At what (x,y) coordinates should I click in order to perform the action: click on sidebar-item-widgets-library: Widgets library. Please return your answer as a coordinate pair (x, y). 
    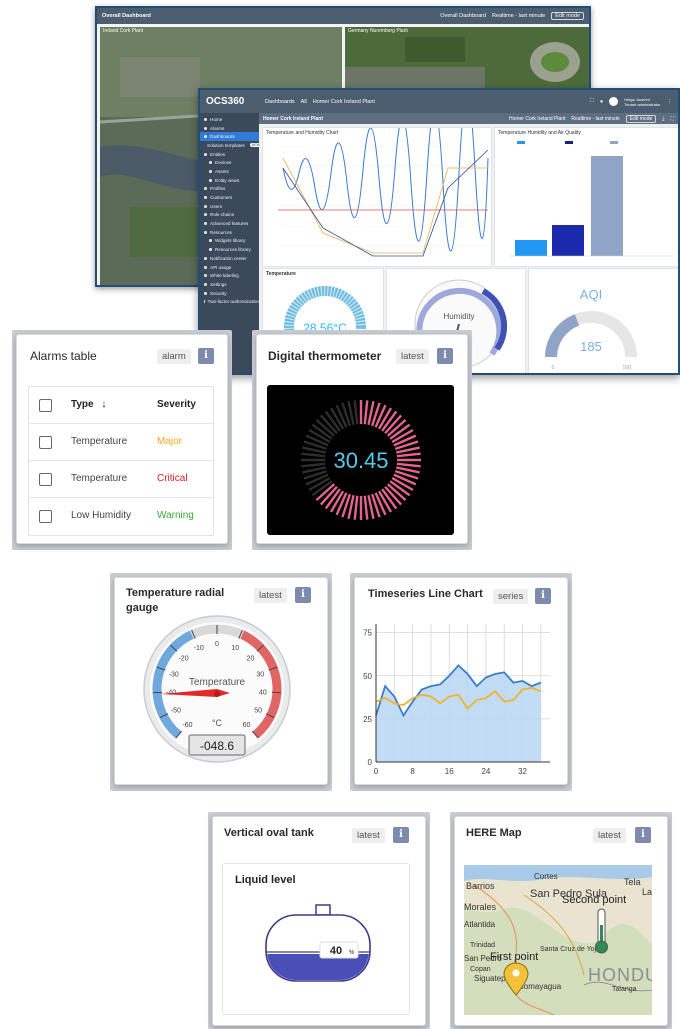
    Looking at the image, I should click on (229, 241).